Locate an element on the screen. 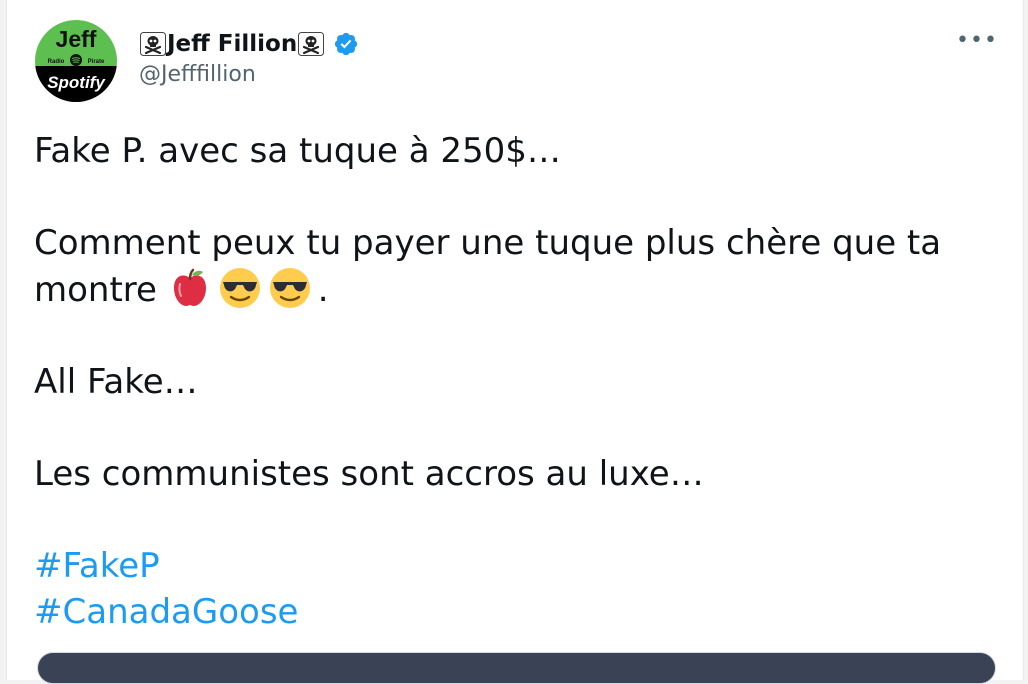  avatar-title: Jeff is located at coordinates (76, 39).